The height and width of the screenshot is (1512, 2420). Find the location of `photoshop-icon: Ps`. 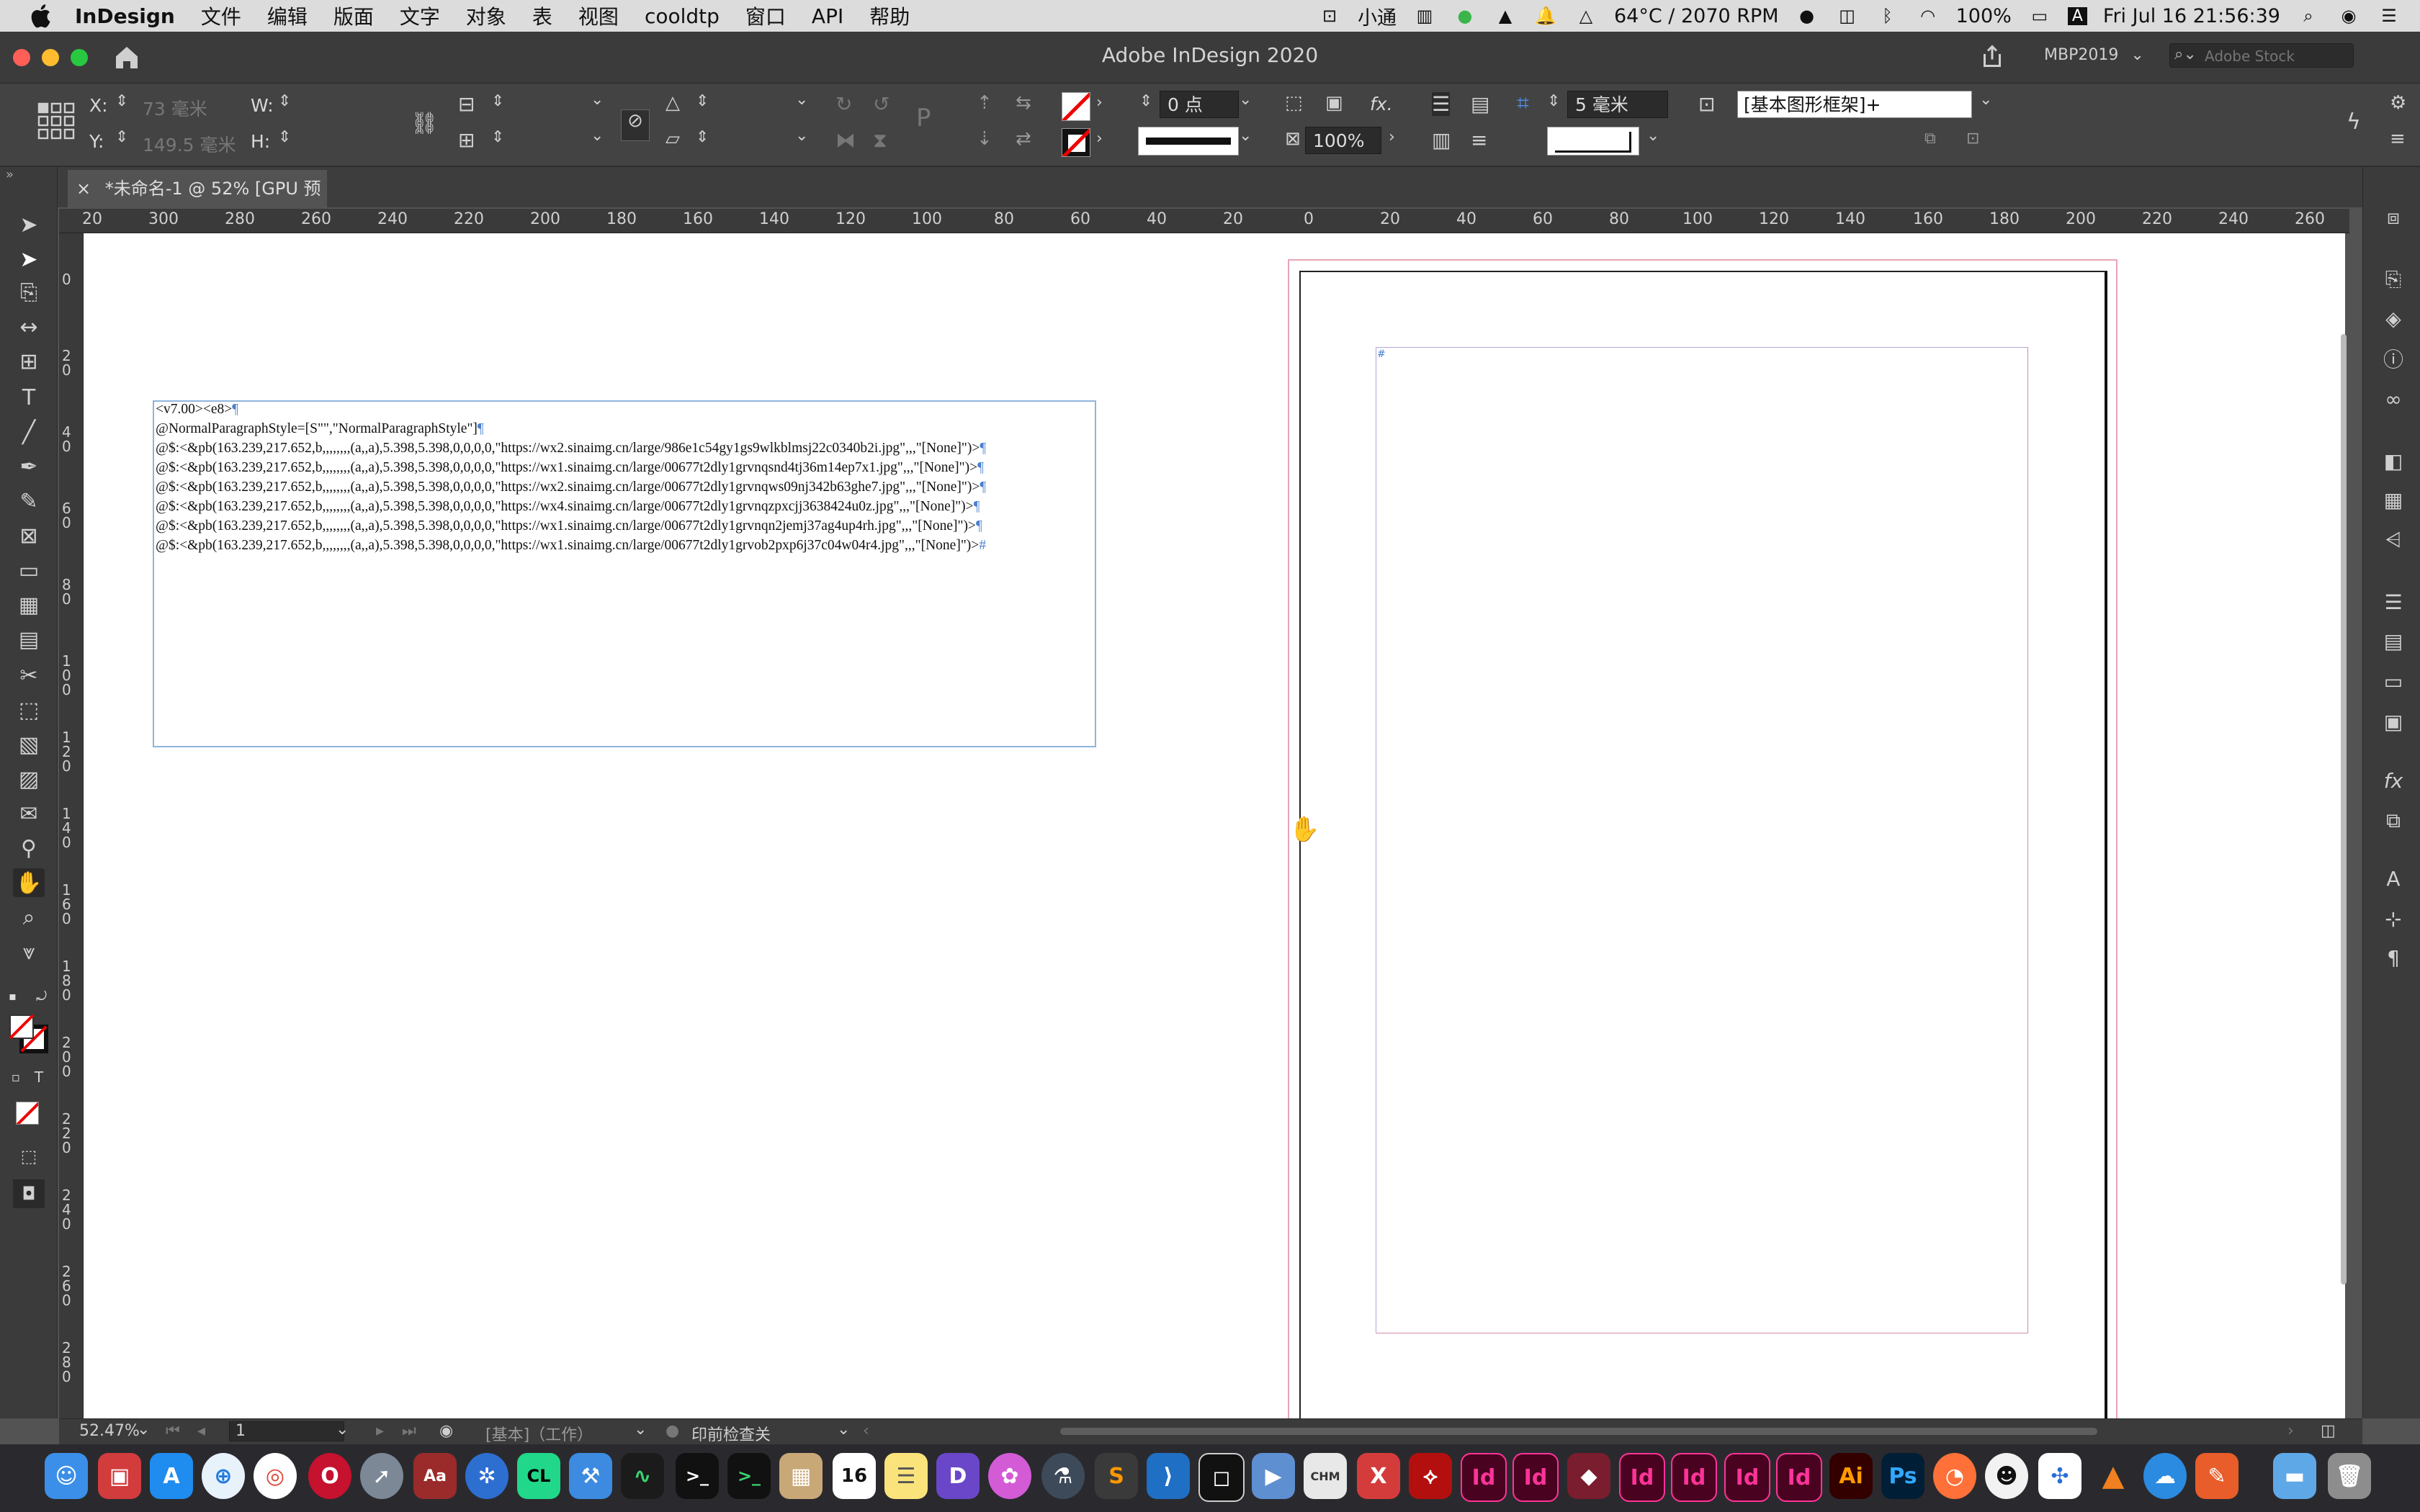

photoshop-icon: Ps is located at coordinates (1903, 1476).